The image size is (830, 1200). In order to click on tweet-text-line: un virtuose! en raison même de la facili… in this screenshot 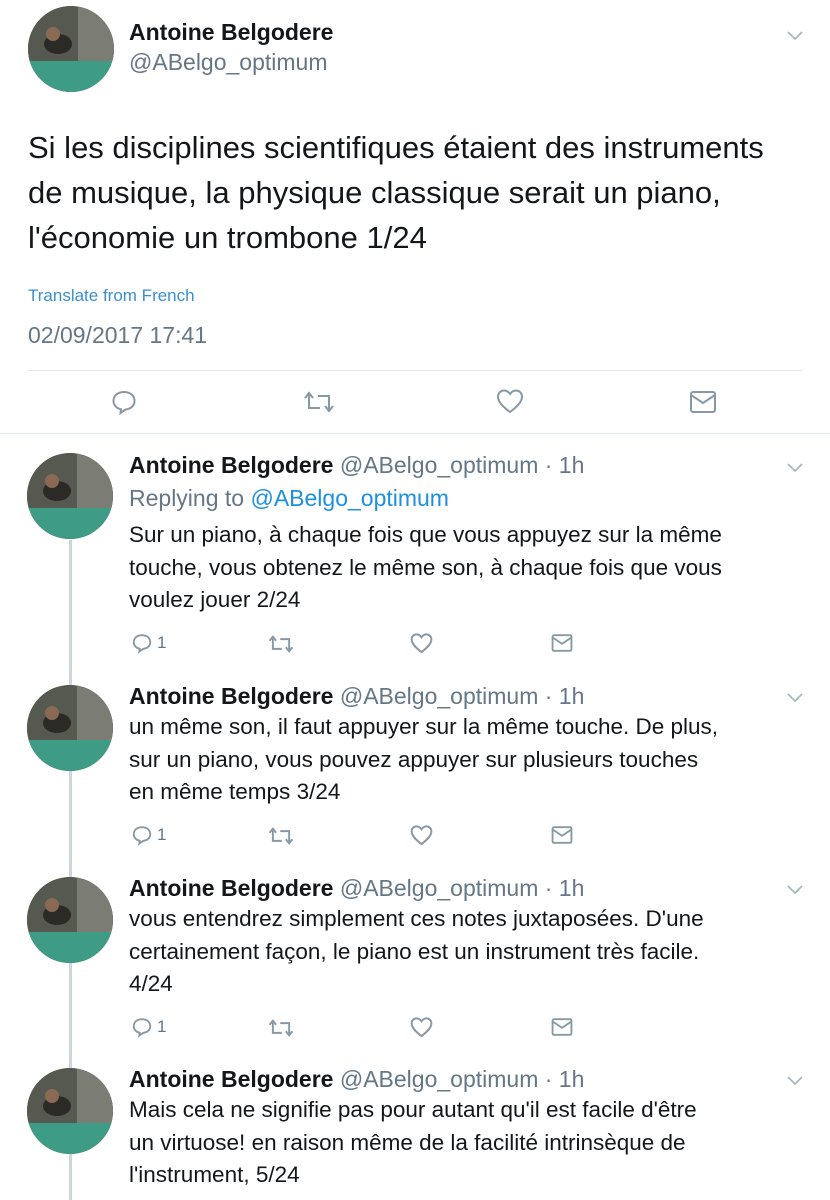, I will do `click(407, 1142)`.